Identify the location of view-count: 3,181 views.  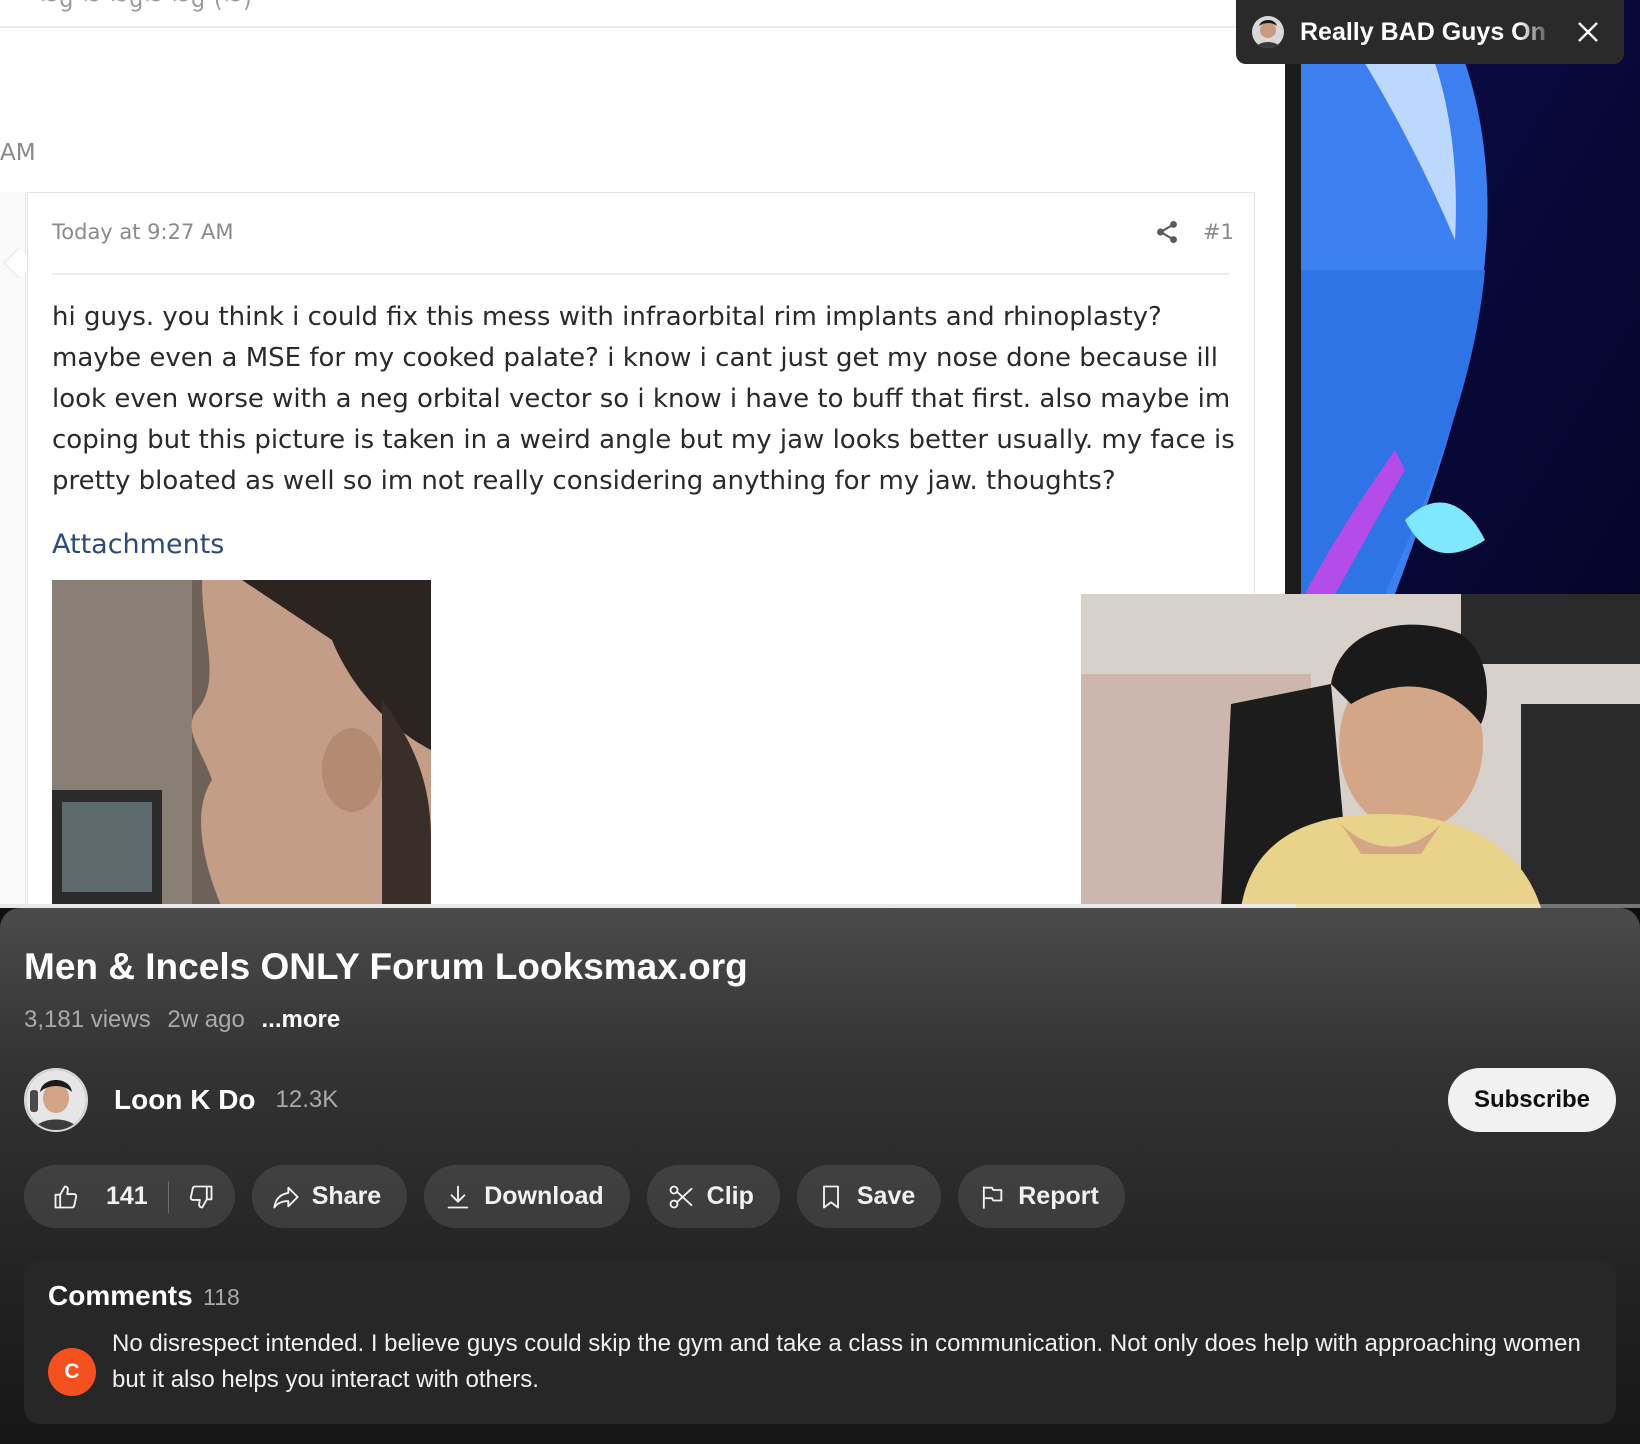
(87, 1019).